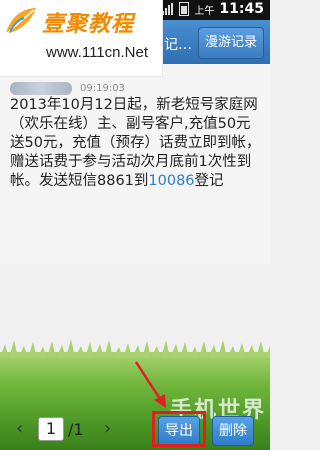 Image resolution: width=320 pixels, height=450 pixels. What do you see at coordinates (88, 24) in the screenshot?
I see `logo-brand: 壹聚教程` at bounding box center [88, 24].